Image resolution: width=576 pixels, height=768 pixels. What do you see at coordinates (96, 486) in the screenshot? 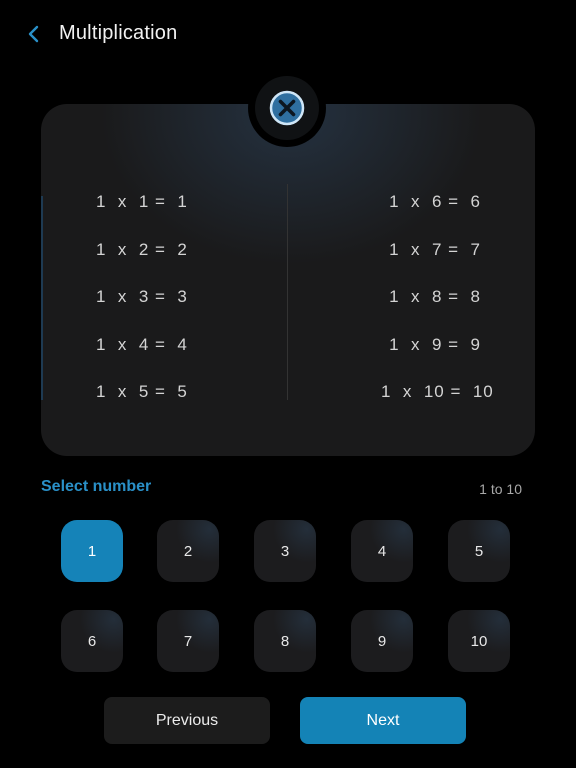
I see `select-number-label: Select number` at bounding box center [96, 486].